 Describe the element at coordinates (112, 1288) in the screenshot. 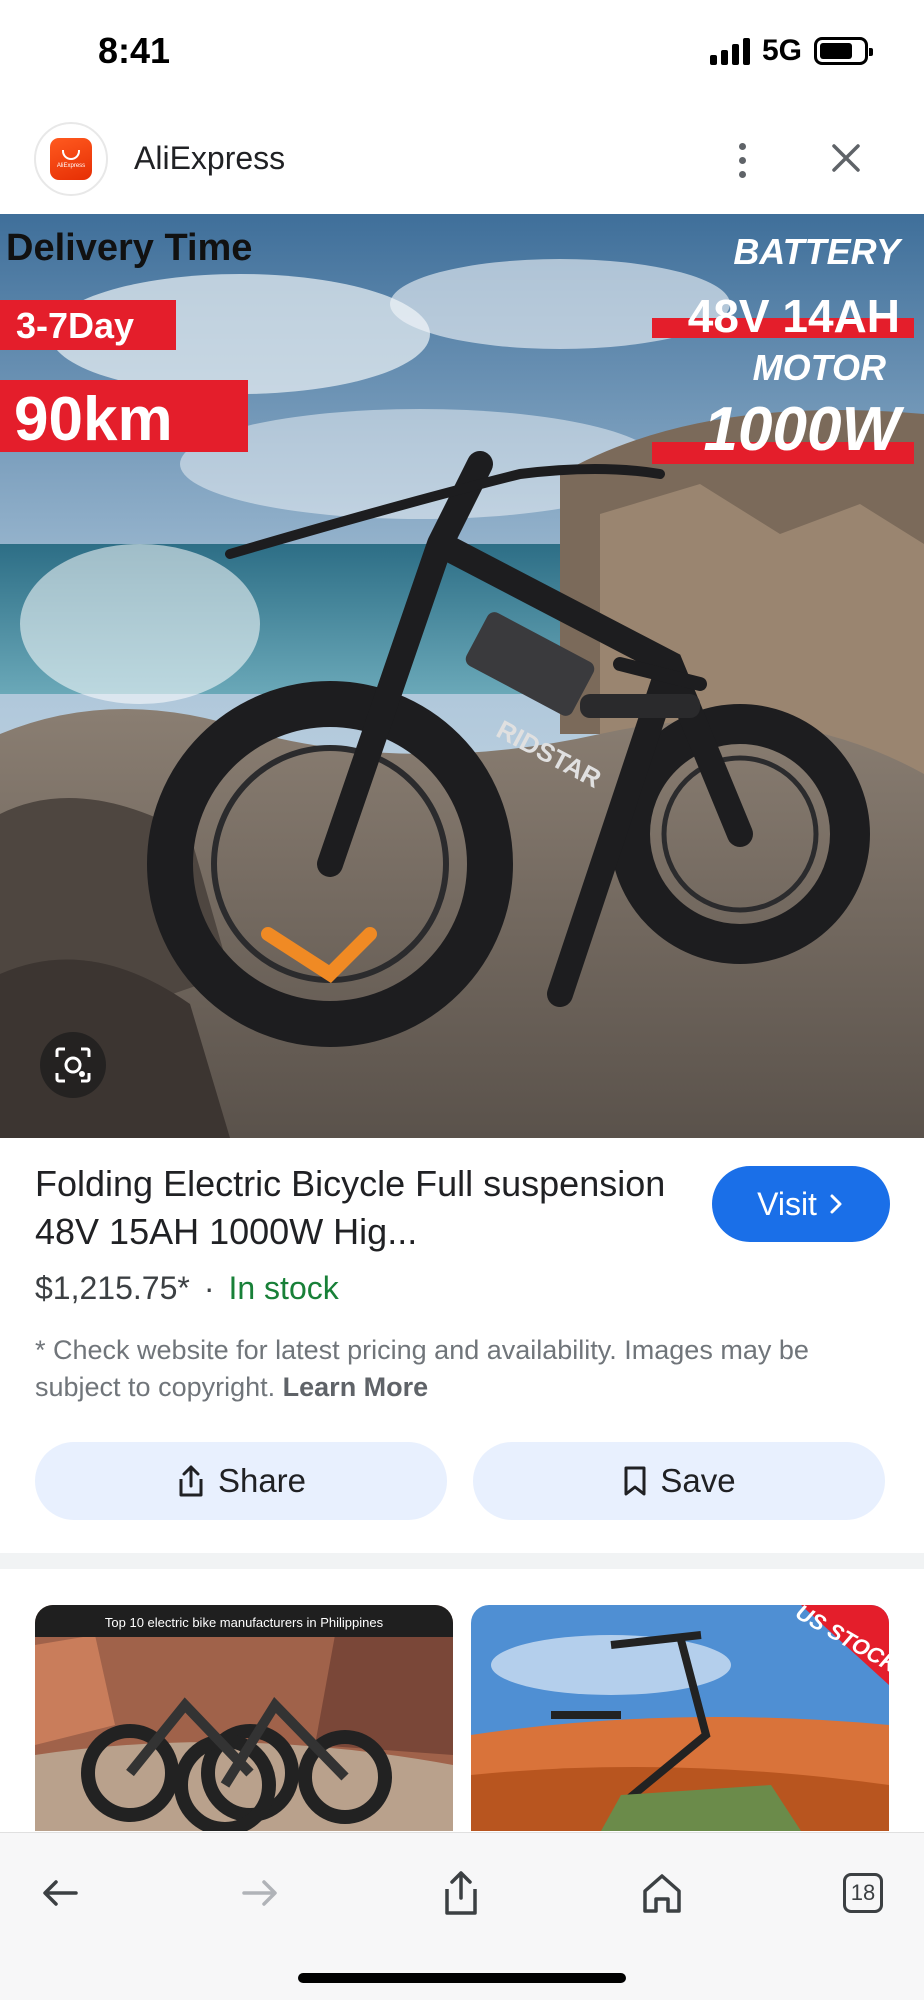

I see `price: $1,215.75*` at that location.